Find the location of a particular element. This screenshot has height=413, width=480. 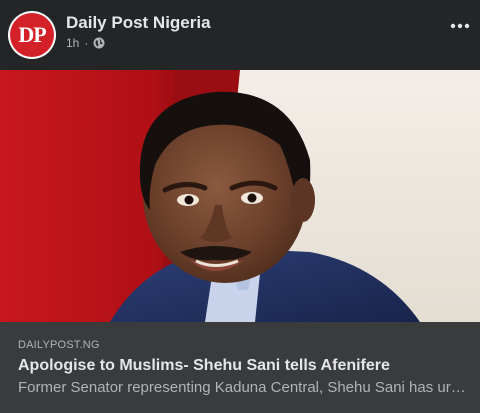

post-timestamp: 1h is located at coordinates (72, 43).